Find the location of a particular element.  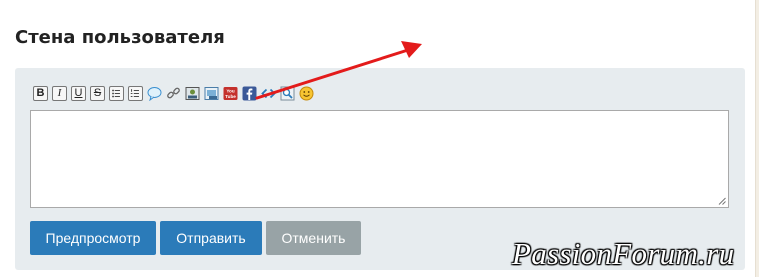

resize-grip-icon is located at coordinates (722, 201).